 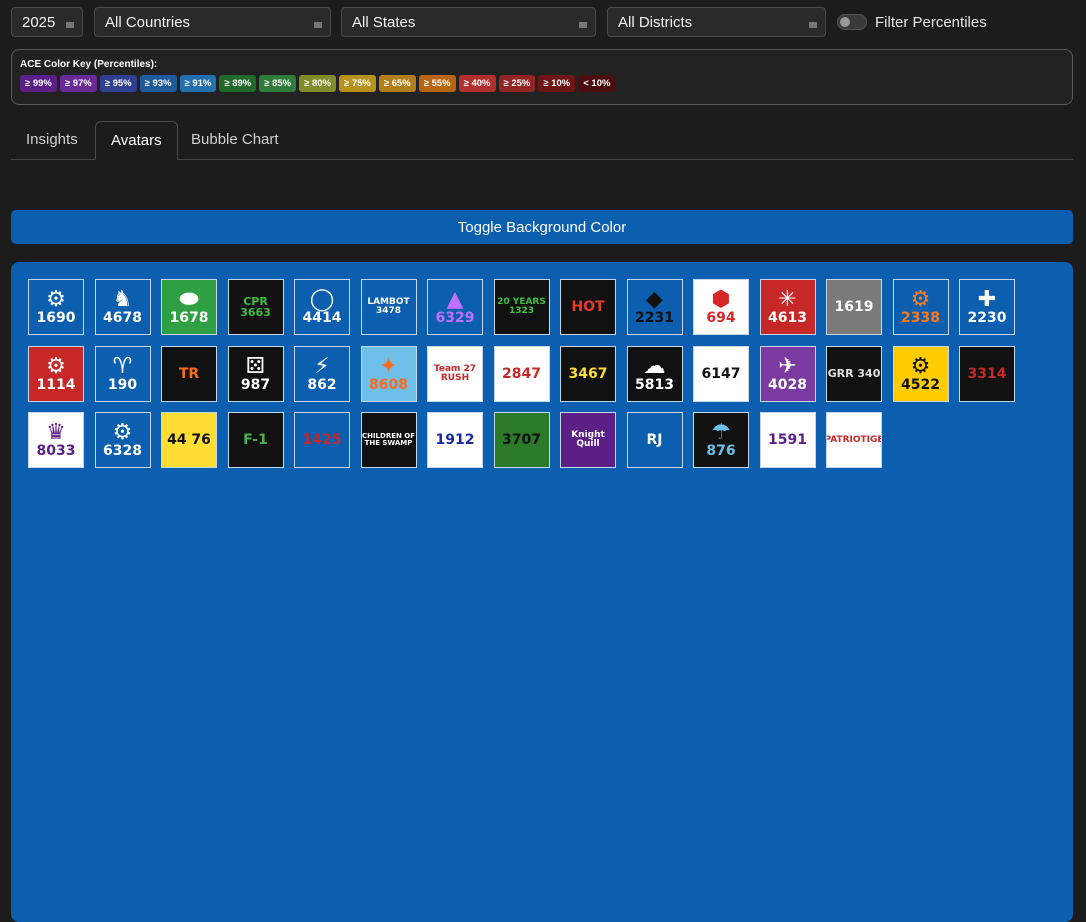 I want to click on team-avatar: 1591, so click(x=787, y=440).